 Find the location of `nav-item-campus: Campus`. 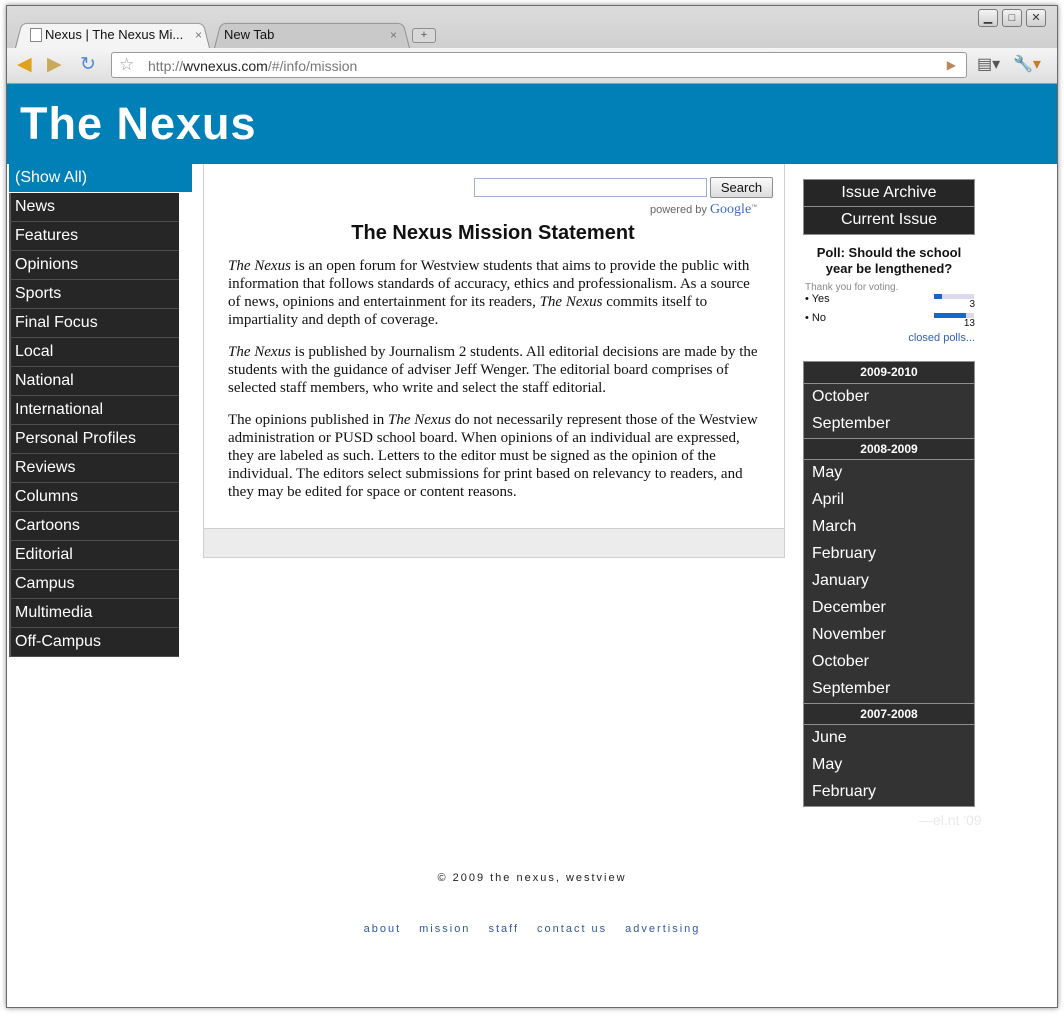

nav-item-campus: Campus is located at coordinates (94, 584).